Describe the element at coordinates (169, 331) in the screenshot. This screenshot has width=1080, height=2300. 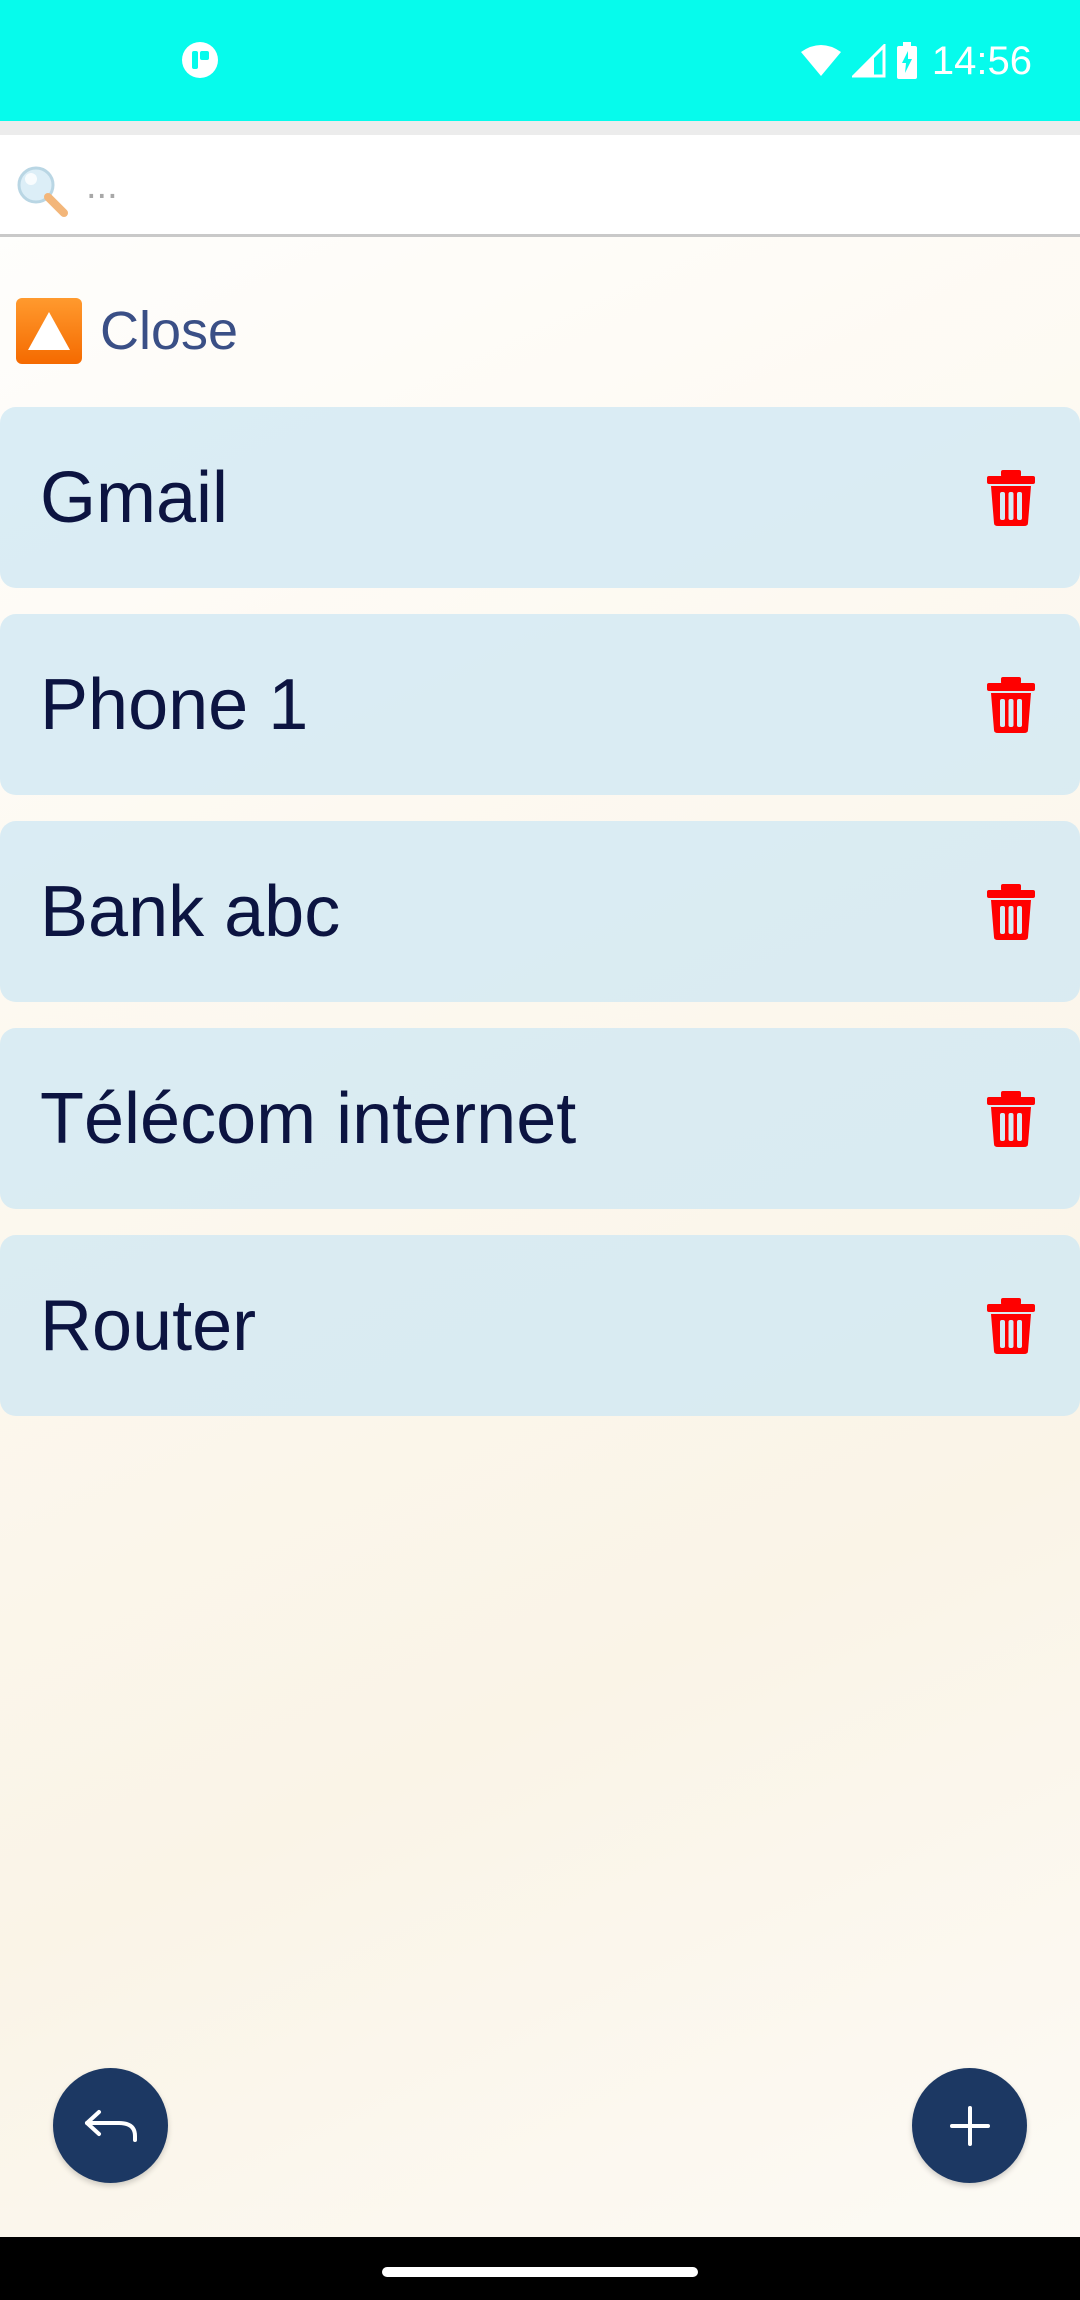
I see `close-label: Close` at that location.